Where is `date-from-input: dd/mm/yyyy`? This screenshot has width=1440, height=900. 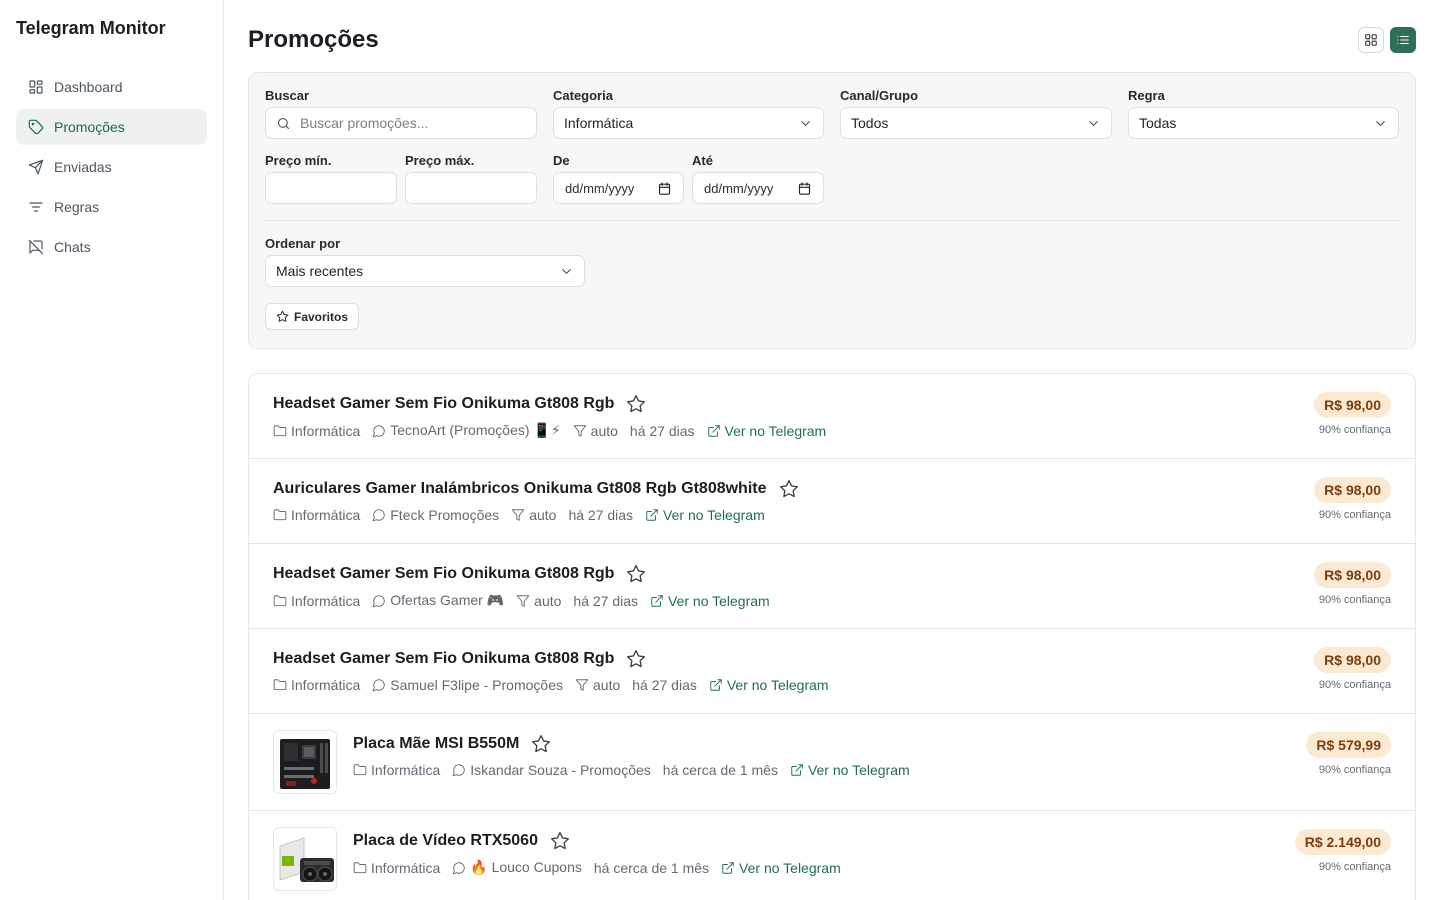
date-from-input: dd/mm/yyyy is located at coordinates (618, 188).